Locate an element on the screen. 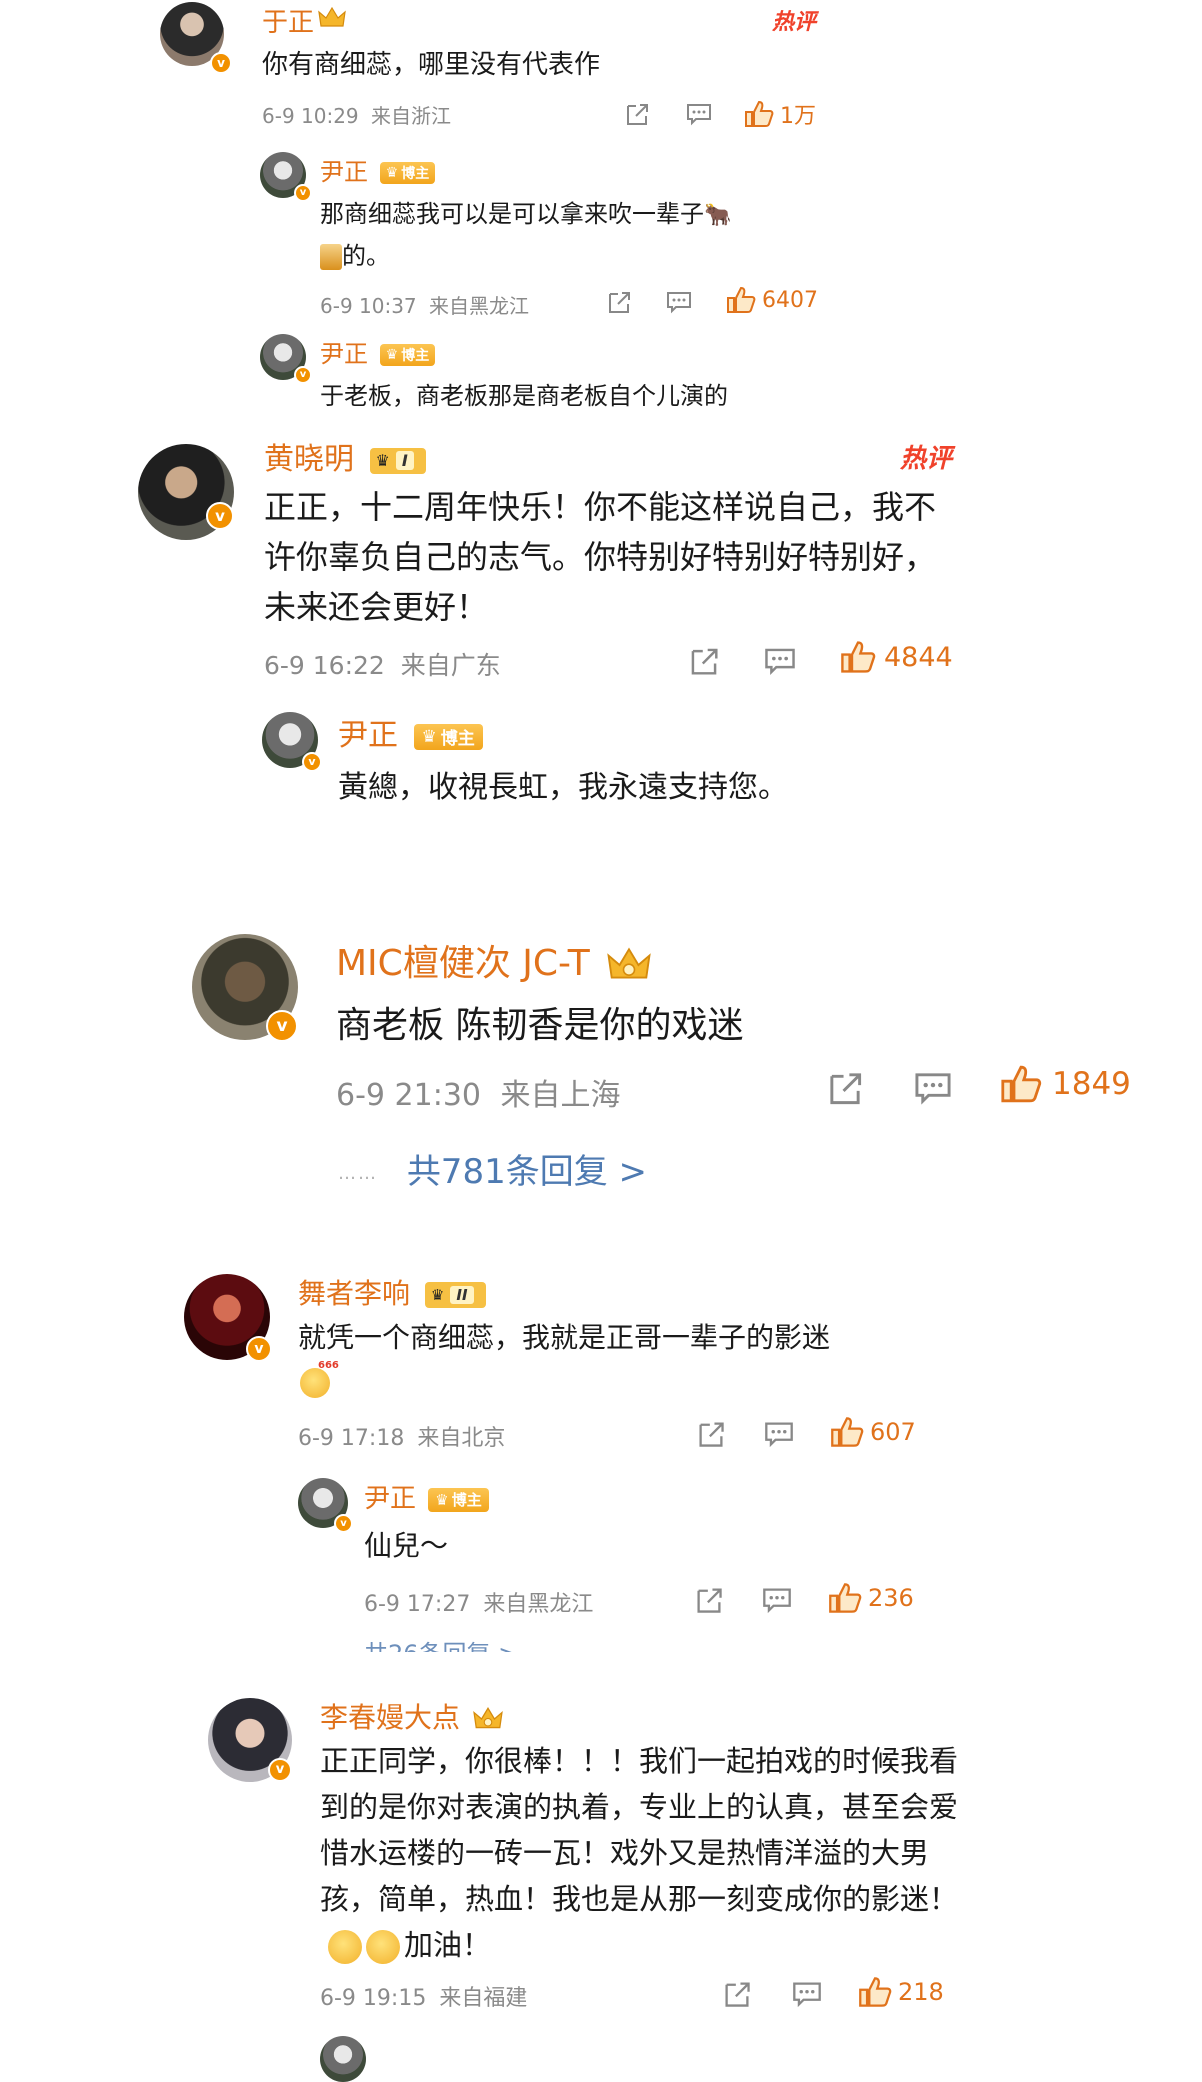  comment-time: 6-9 19:15 is located at coordinates (373, 1998).